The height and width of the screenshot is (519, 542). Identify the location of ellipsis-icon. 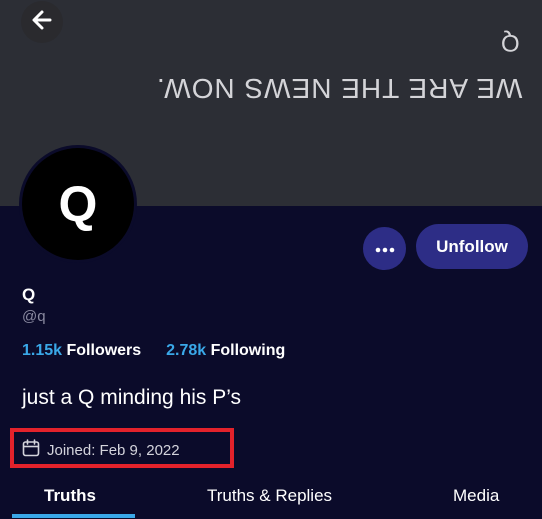
(385, 249).